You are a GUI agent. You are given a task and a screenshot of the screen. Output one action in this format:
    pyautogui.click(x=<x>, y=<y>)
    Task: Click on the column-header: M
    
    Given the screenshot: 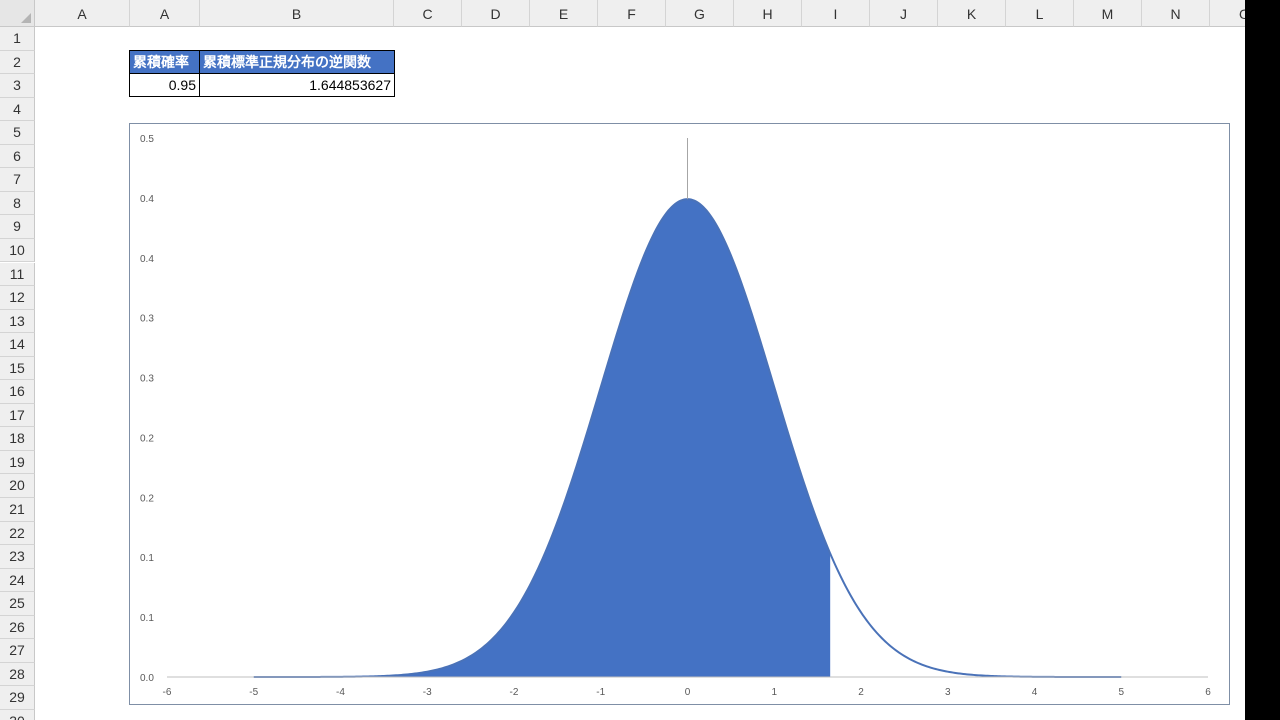 What is the action you would take?
    pyautogui.click(x=1108, y=13)
    